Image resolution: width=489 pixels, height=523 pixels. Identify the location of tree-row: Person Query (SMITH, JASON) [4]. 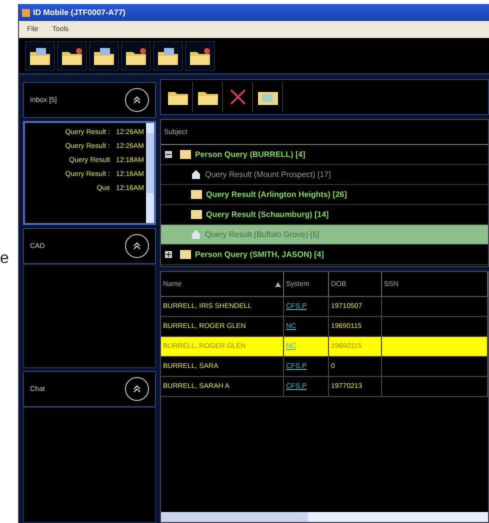
(324, 255).